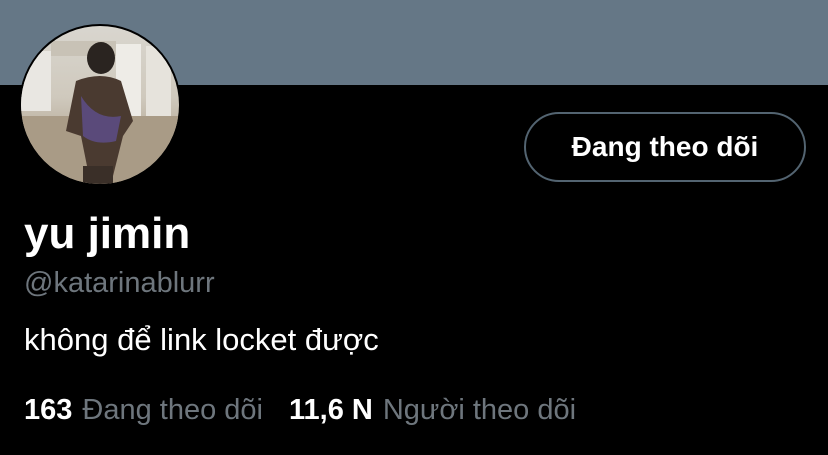  I want to click on following-label: Đang theo dõi, so click(172, 410).